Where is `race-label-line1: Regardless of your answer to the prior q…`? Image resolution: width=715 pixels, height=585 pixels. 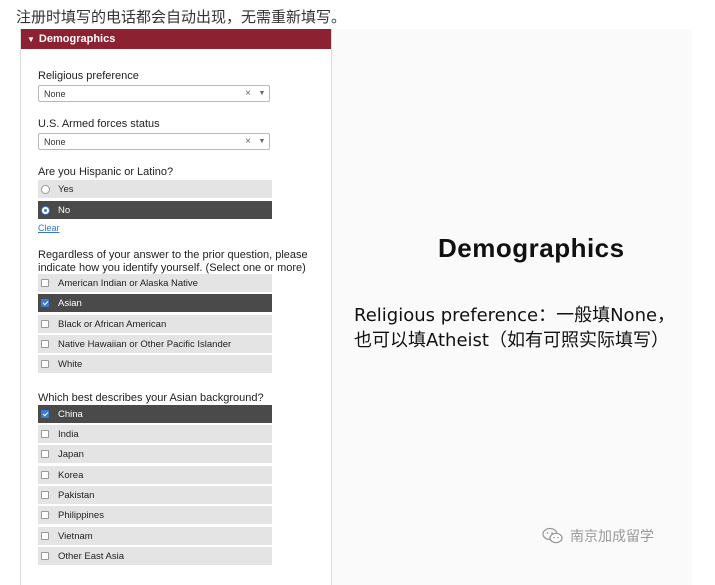 race-label-line1: Regardless of your answer to the prior q… is located at coordinates (173, 255).